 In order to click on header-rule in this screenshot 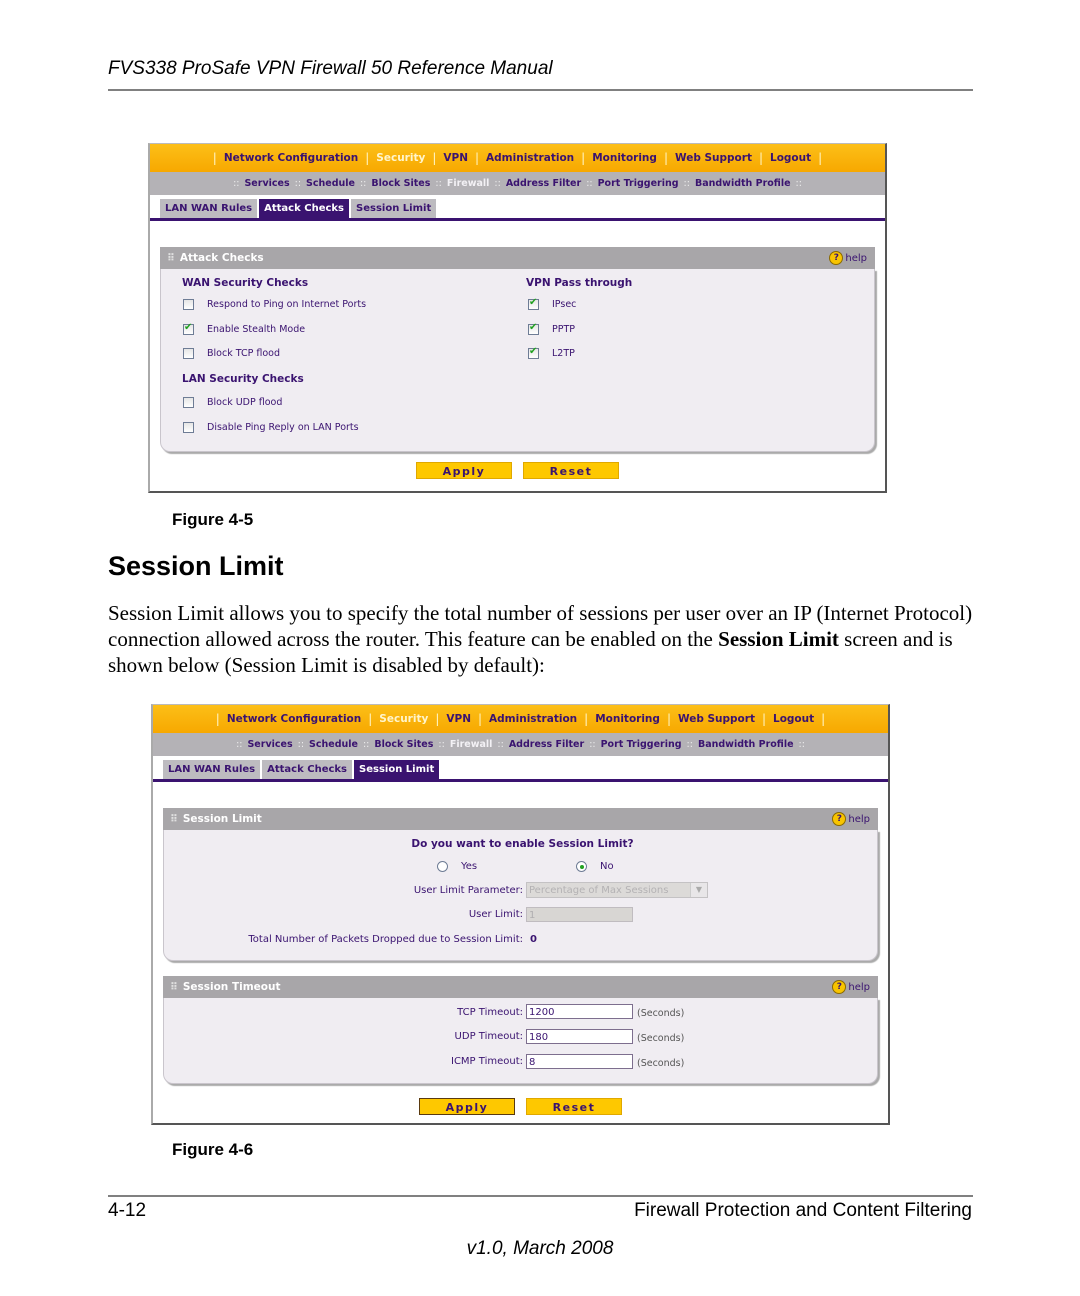, I will do `click(540, 90)`.